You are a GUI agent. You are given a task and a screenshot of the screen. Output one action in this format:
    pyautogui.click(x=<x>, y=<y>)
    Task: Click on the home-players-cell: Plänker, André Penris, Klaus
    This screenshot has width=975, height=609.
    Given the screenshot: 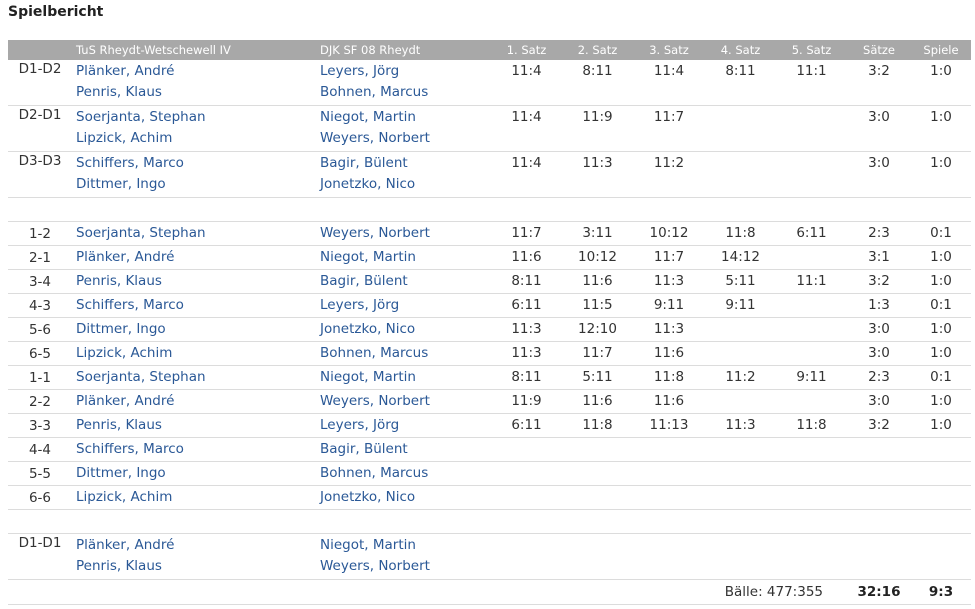 What is the action you would take?
    pyautogui.click(x=194, y=83)
    